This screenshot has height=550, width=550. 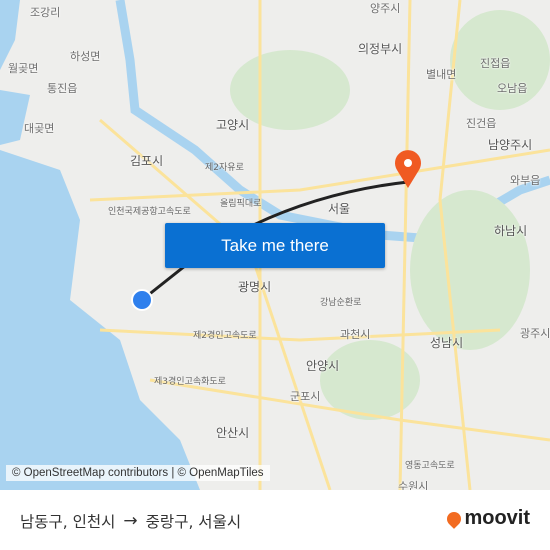 I want to click on place-label: 광주시, so click(x=535, y=333).